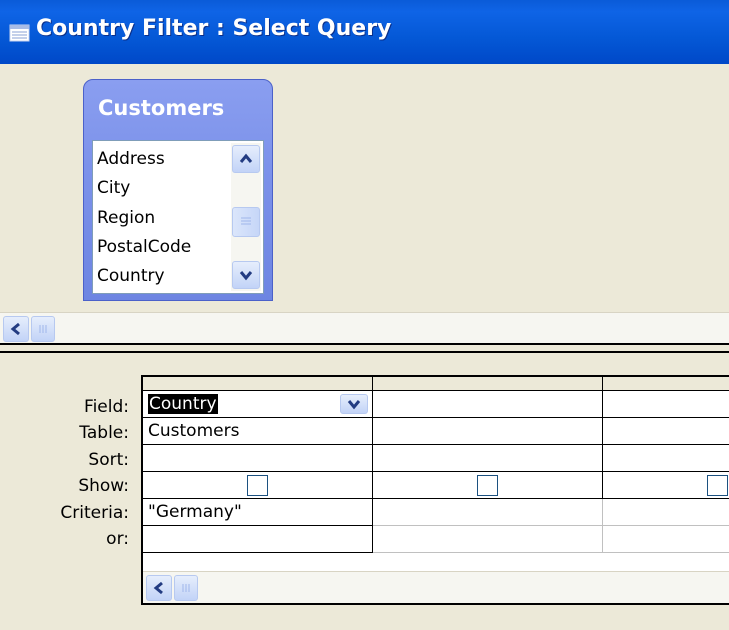 The width and height of the screenshot is (729, 630). Describe the element at coordinates (94, 513) in the screenshot. I see `row-label-criteria: Criteria:` at that location.